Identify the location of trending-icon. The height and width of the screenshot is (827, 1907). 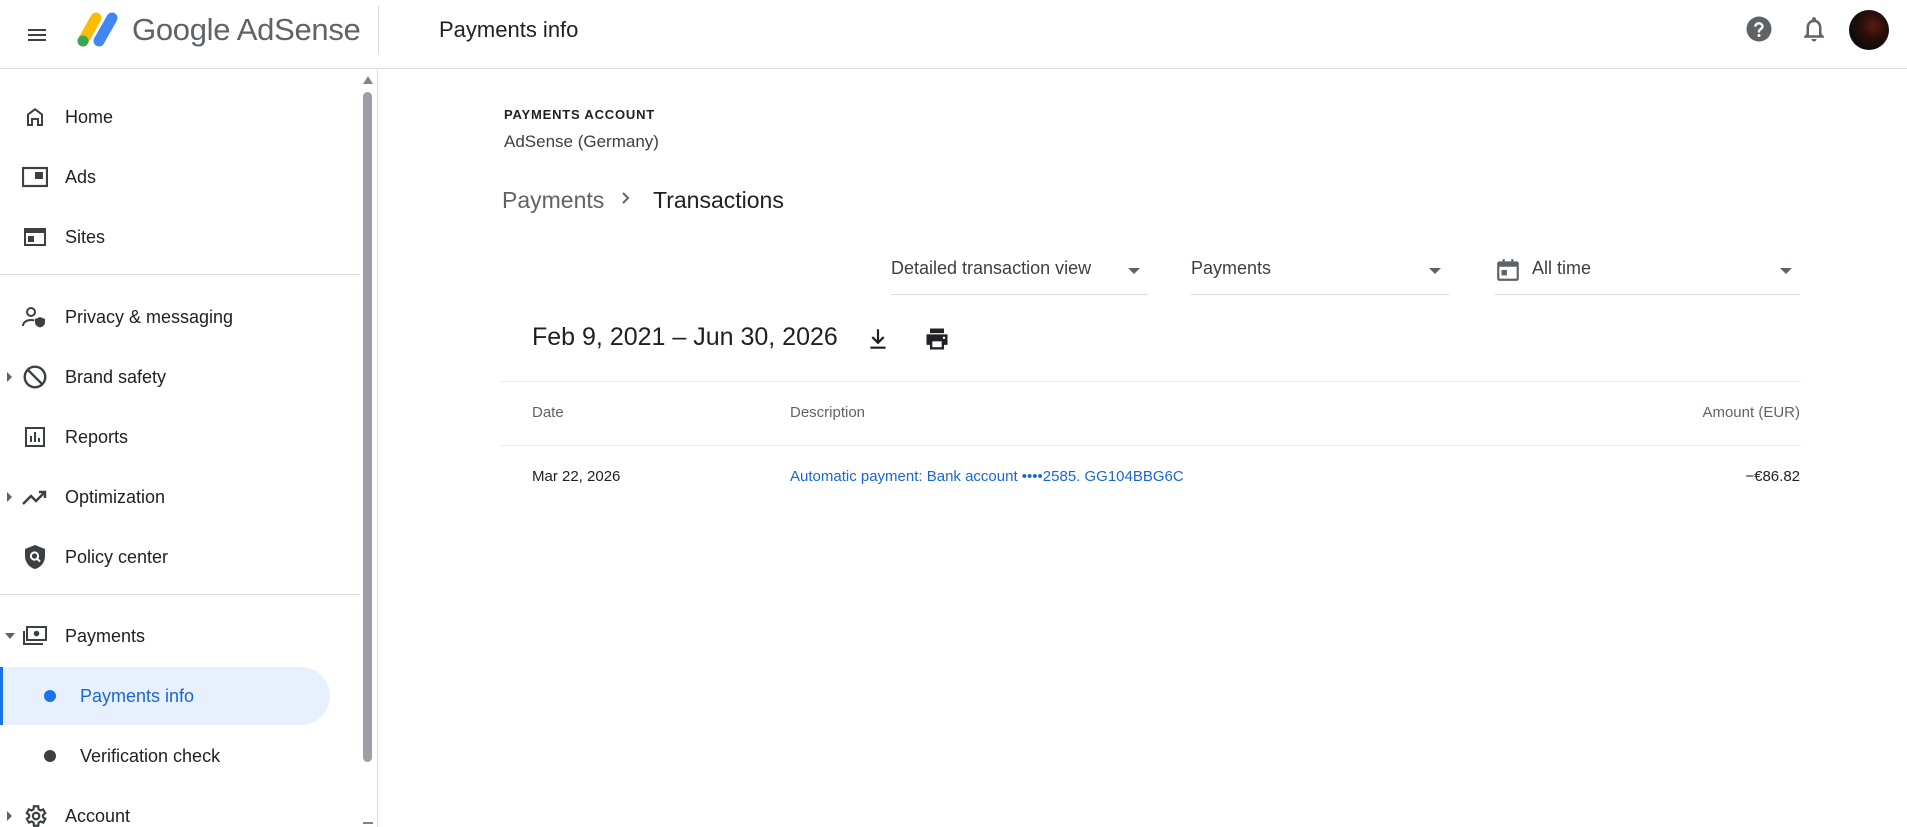
(35, 497).